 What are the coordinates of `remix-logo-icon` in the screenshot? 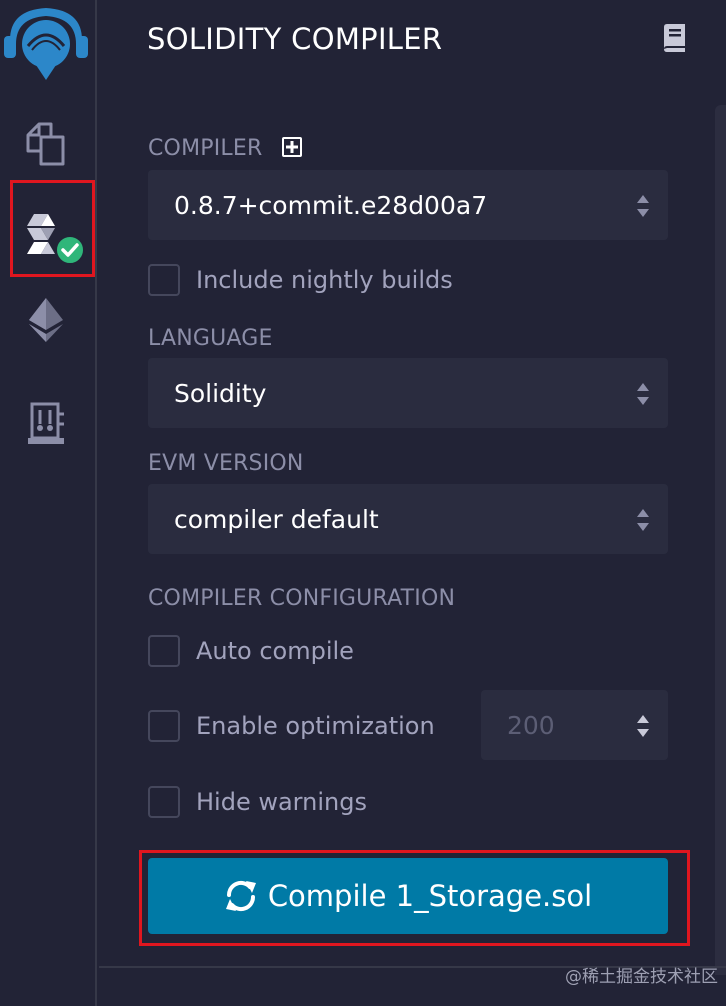 It's located at (46, 42).